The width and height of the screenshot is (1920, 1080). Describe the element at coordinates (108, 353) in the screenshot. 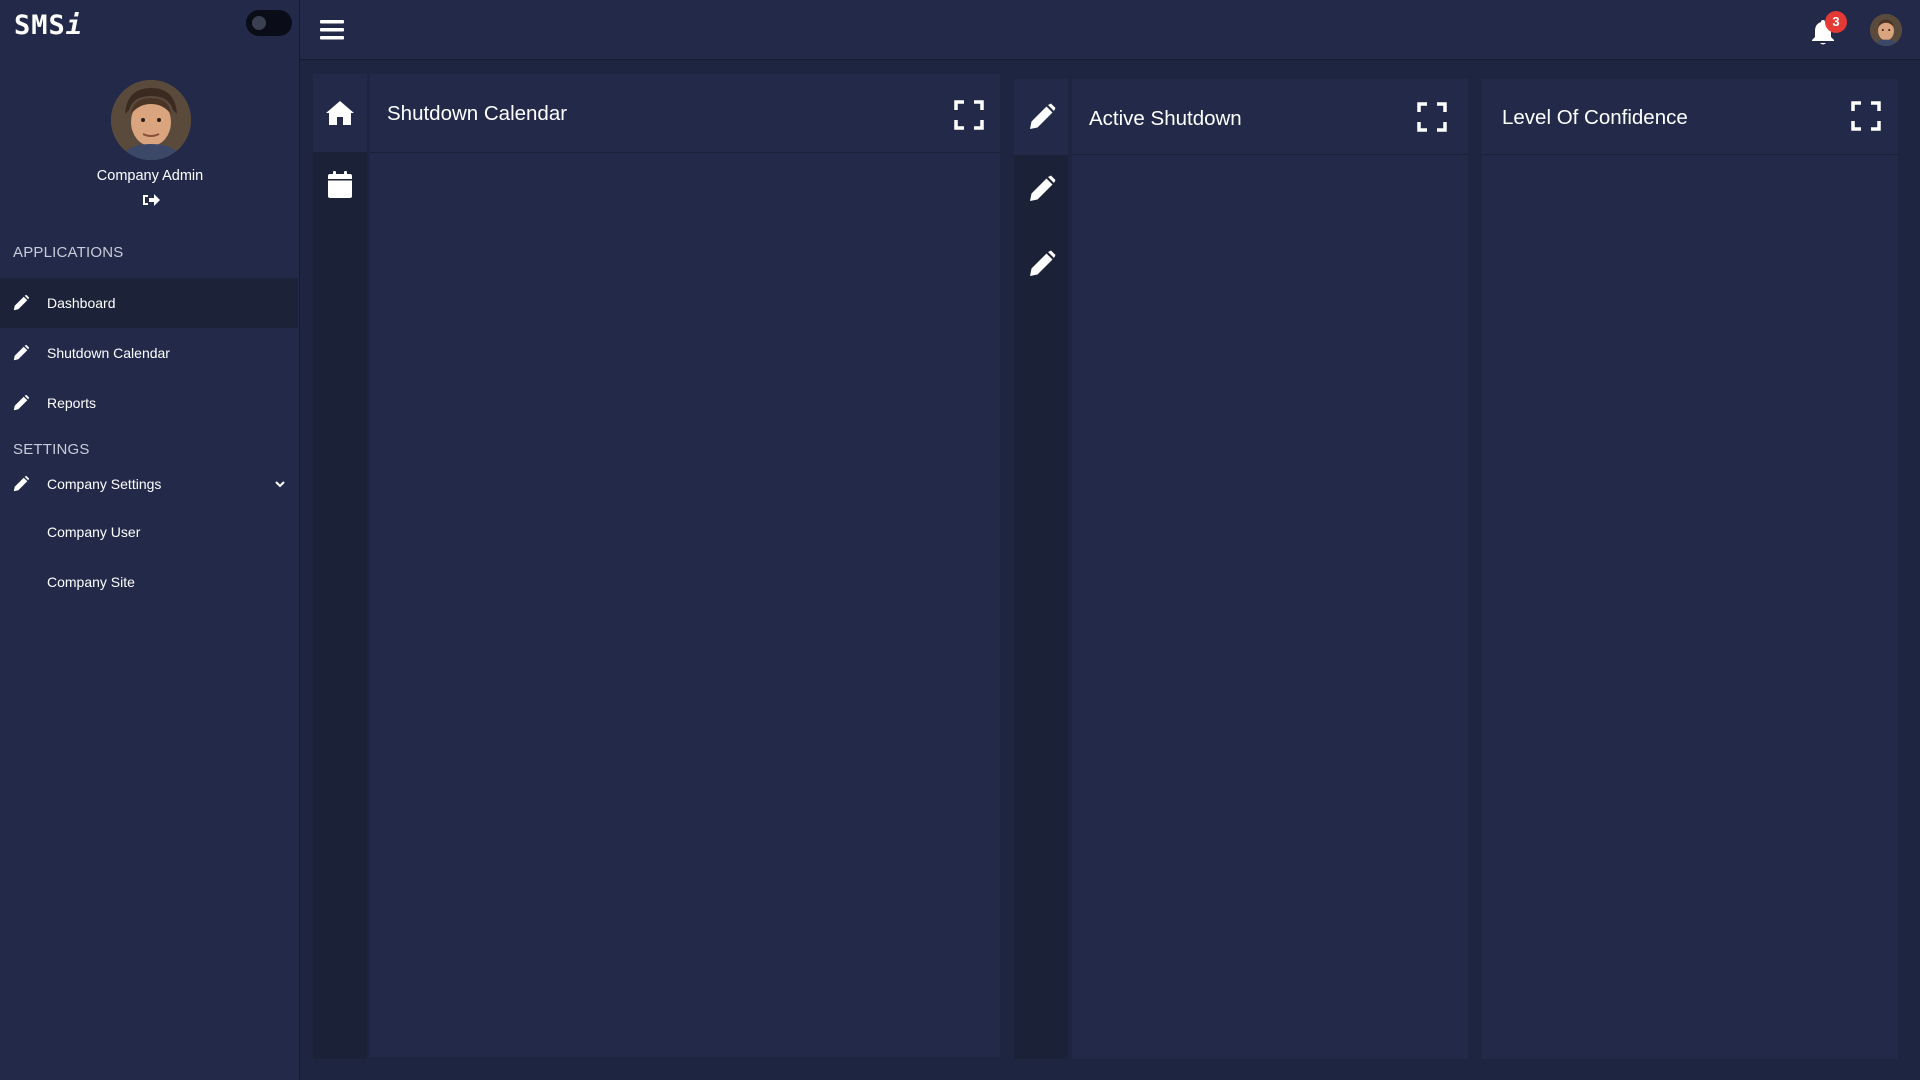

I see `sidebar-item-label: Shutdown Calendar` at that location.